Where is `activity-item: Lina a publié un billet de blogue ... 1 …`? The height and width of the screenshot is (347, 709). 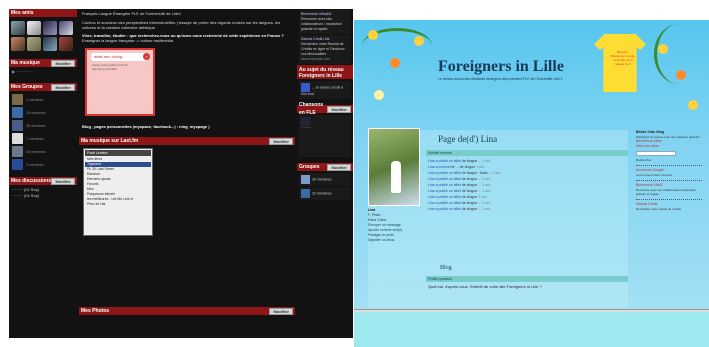
activity-item: Lina a publié un billet de blogue ... 1 … is located at coordinates (527, 209).